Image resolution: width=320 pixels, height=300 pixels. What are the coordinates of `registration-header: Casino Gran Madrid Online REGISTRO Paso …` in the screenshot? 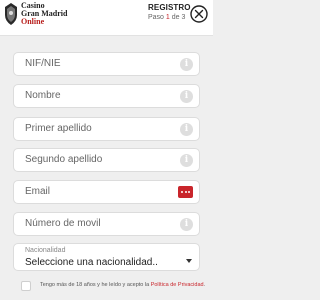 It's located at (106, 18).